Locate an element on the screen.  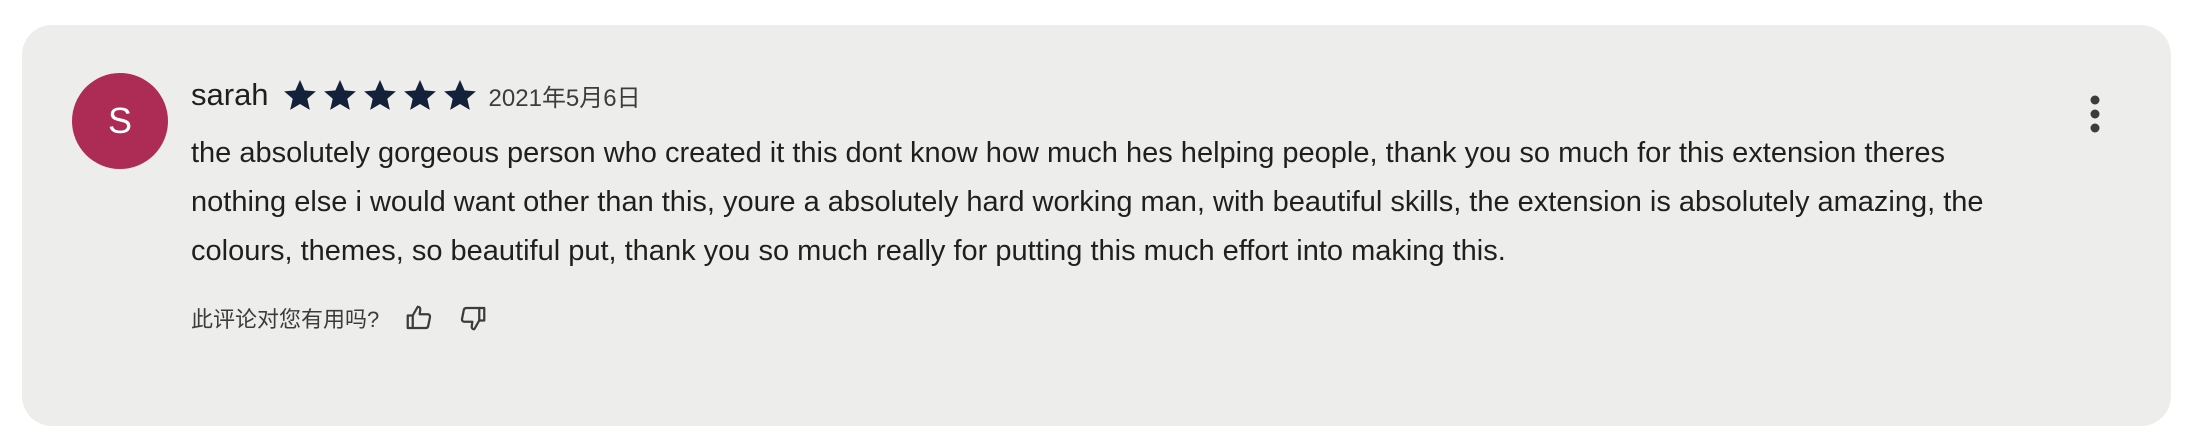
thumbs-up-button is located at coordinates (419, 318).